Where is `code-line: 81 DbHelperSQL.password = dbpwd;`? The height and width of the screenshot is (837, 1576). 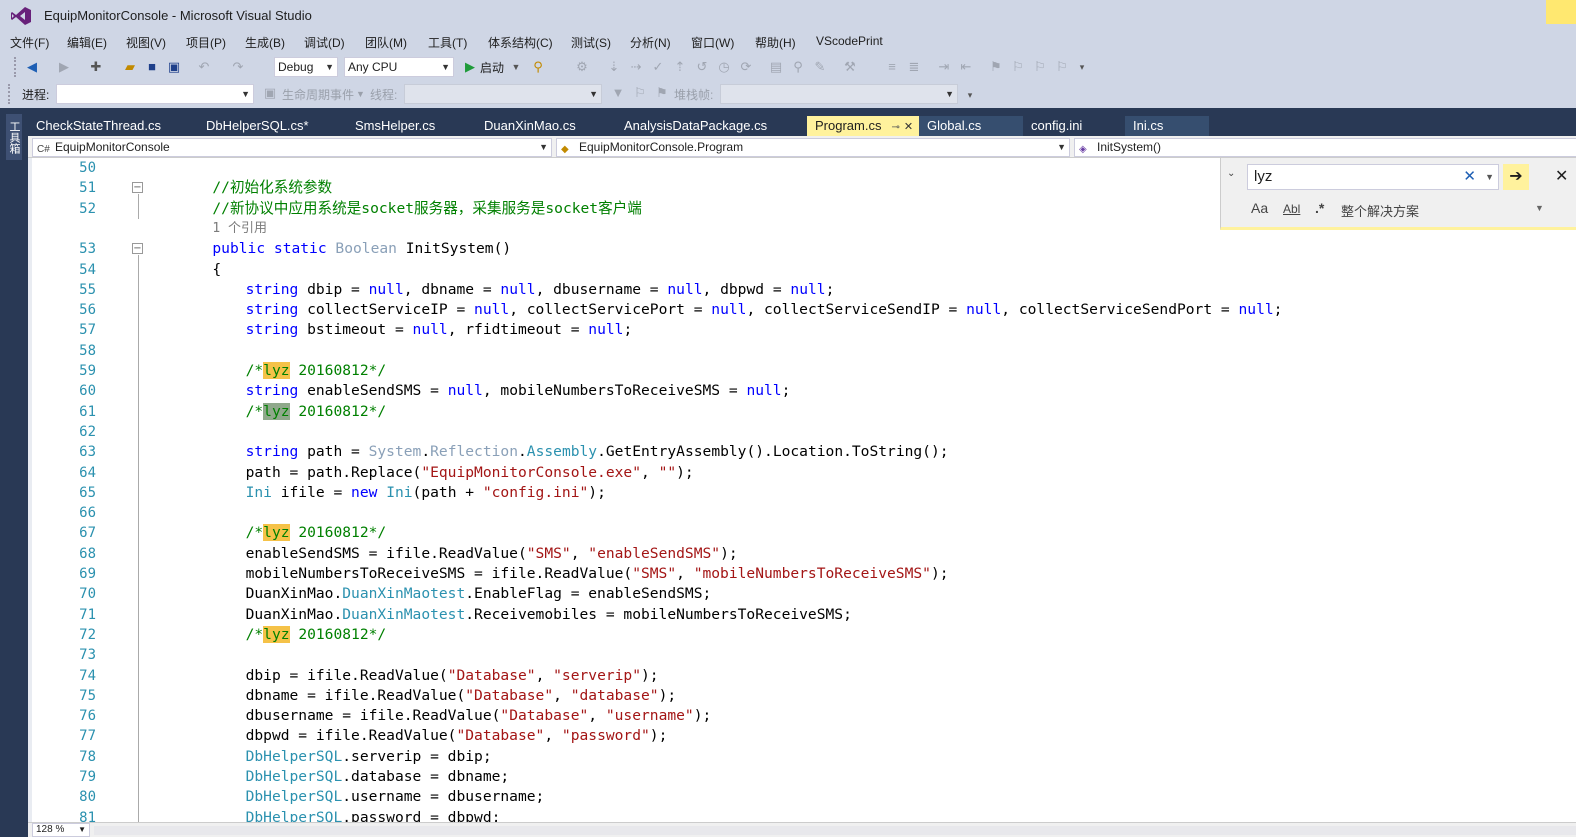
code-line: 81 DbHelperSQL.password = dbpwd; is located at coordinates (802, 815).